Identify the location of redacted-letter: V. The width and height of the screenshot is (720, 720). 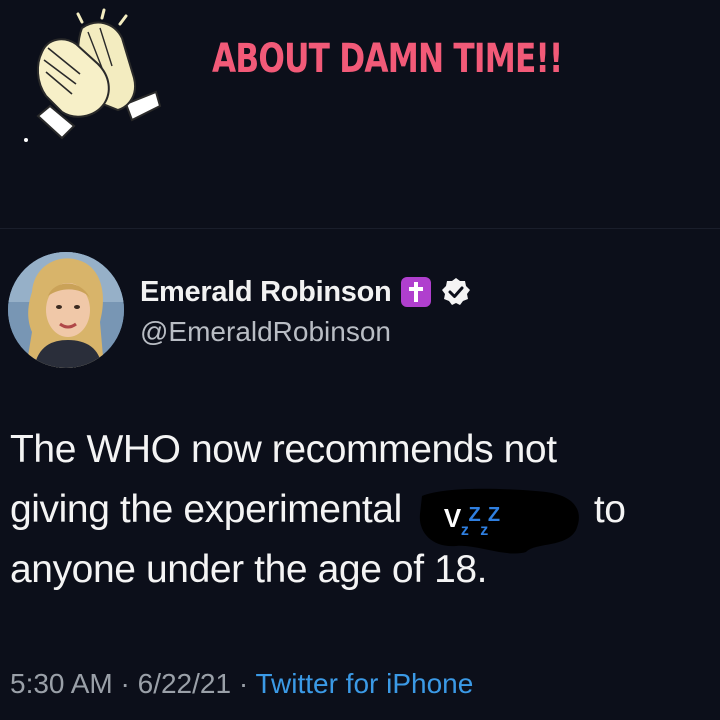
(452, 517).